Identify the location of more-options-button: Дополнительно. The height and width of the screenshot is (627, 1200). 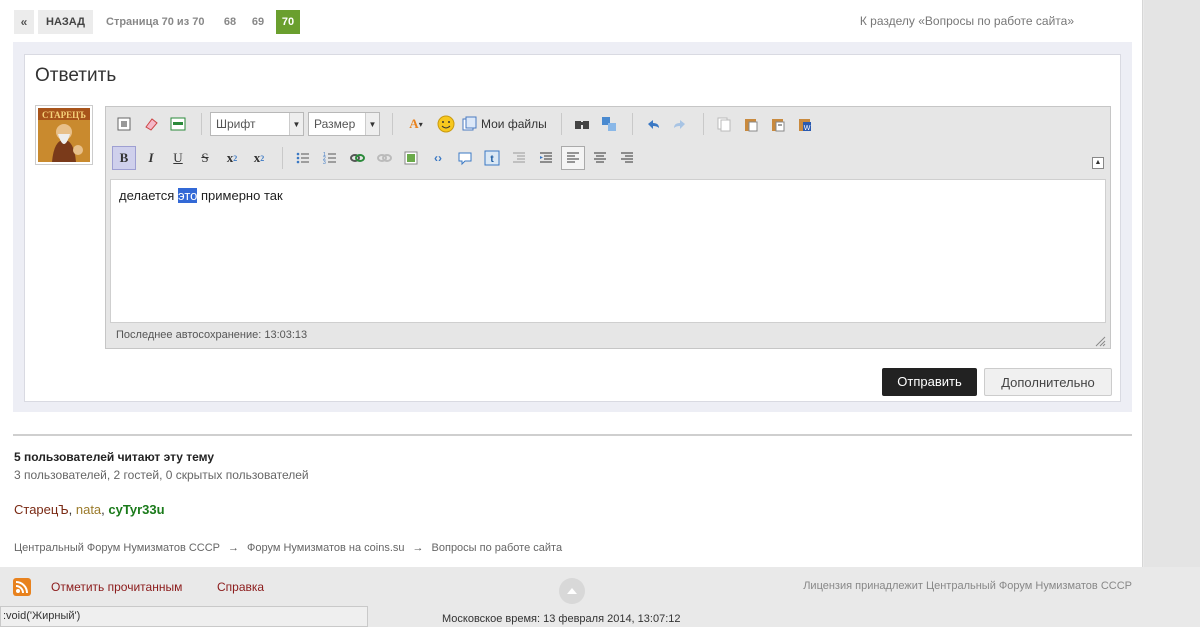
(1048, 382).